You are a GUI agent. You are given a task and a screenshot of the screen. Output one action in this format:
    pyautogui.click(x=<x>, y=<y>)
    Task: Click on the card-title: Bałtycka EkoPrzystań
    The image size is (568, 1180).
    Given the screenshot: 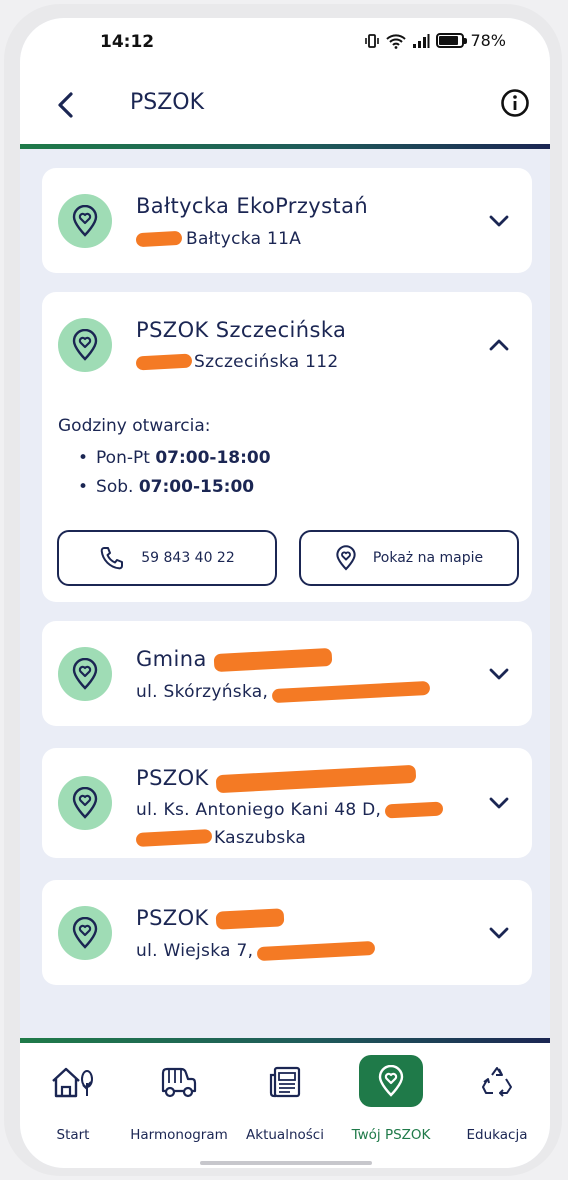 What is the action you would take?
    pyautogui.click(x=252, y=206)
    